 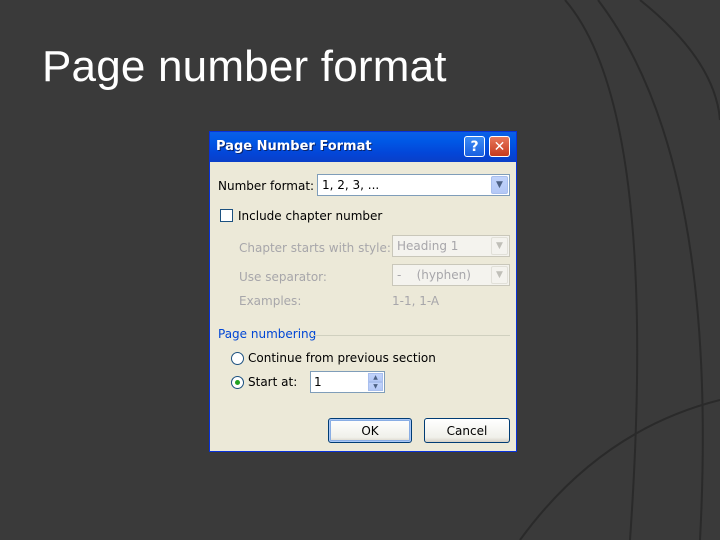 I want to click on close-icon: ✕, so click(x=499, y=146).